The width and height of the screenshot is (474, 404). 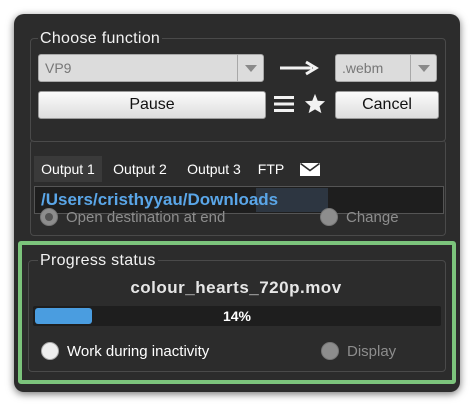 What do you see at coordinates (152, 105) in the screenshot?
I see `pause-button: Pause` at bounding box center [152, 105].